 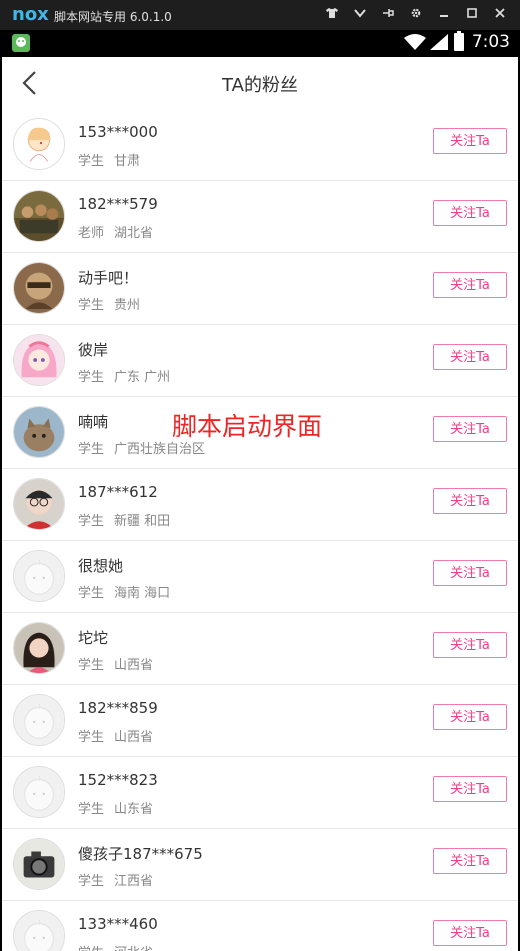 What do you see at coordinates (260, 15) in the screenshot?
I see `emulator-title-bar: nox 脚本网站专用 6.0.1.0` at bounding box center [260, 15].